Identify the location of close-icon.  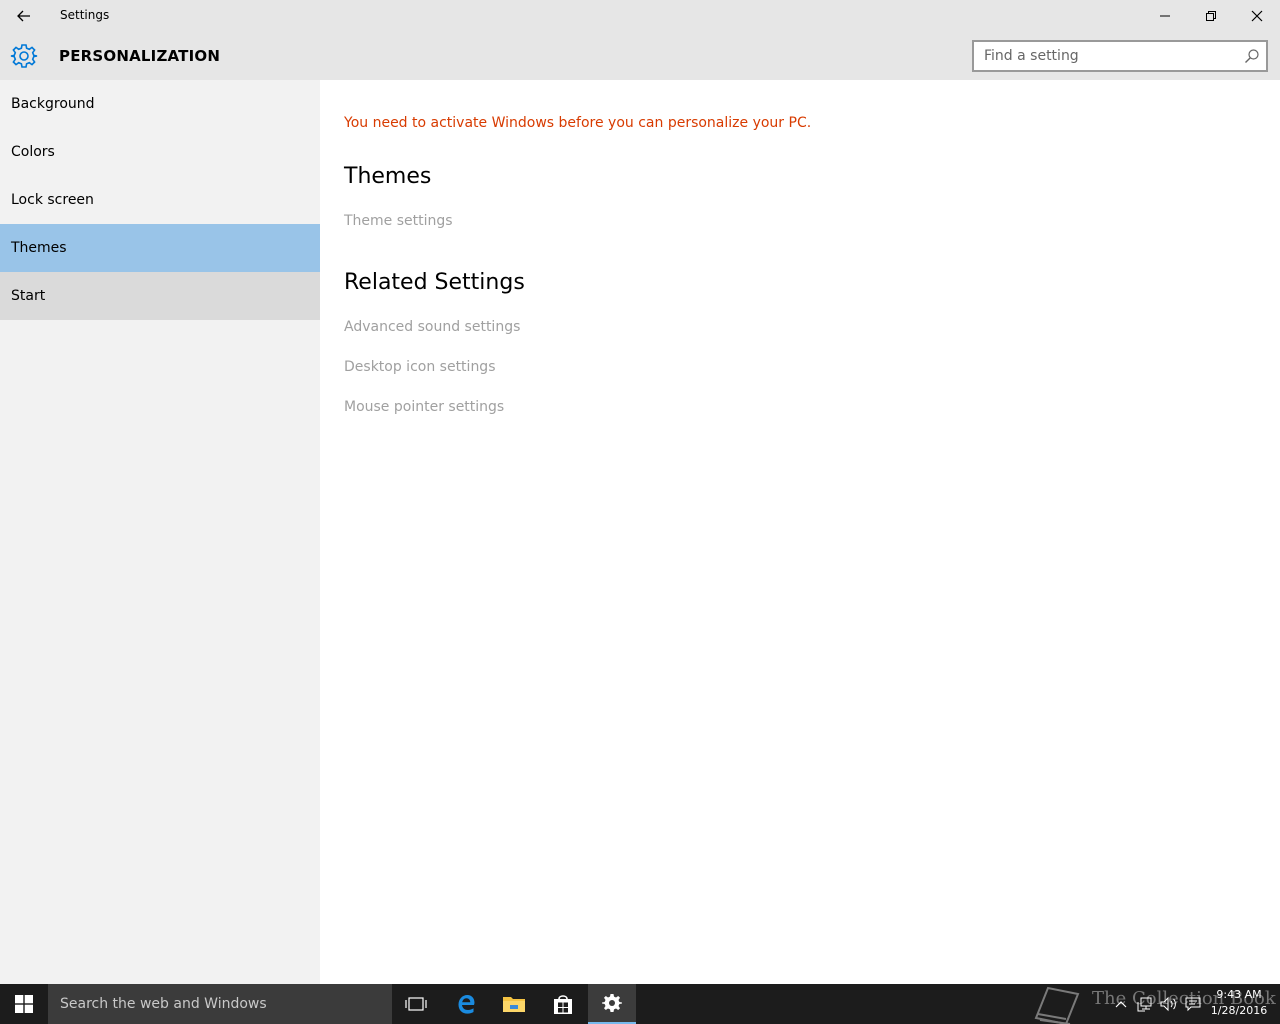
(1257, 16).